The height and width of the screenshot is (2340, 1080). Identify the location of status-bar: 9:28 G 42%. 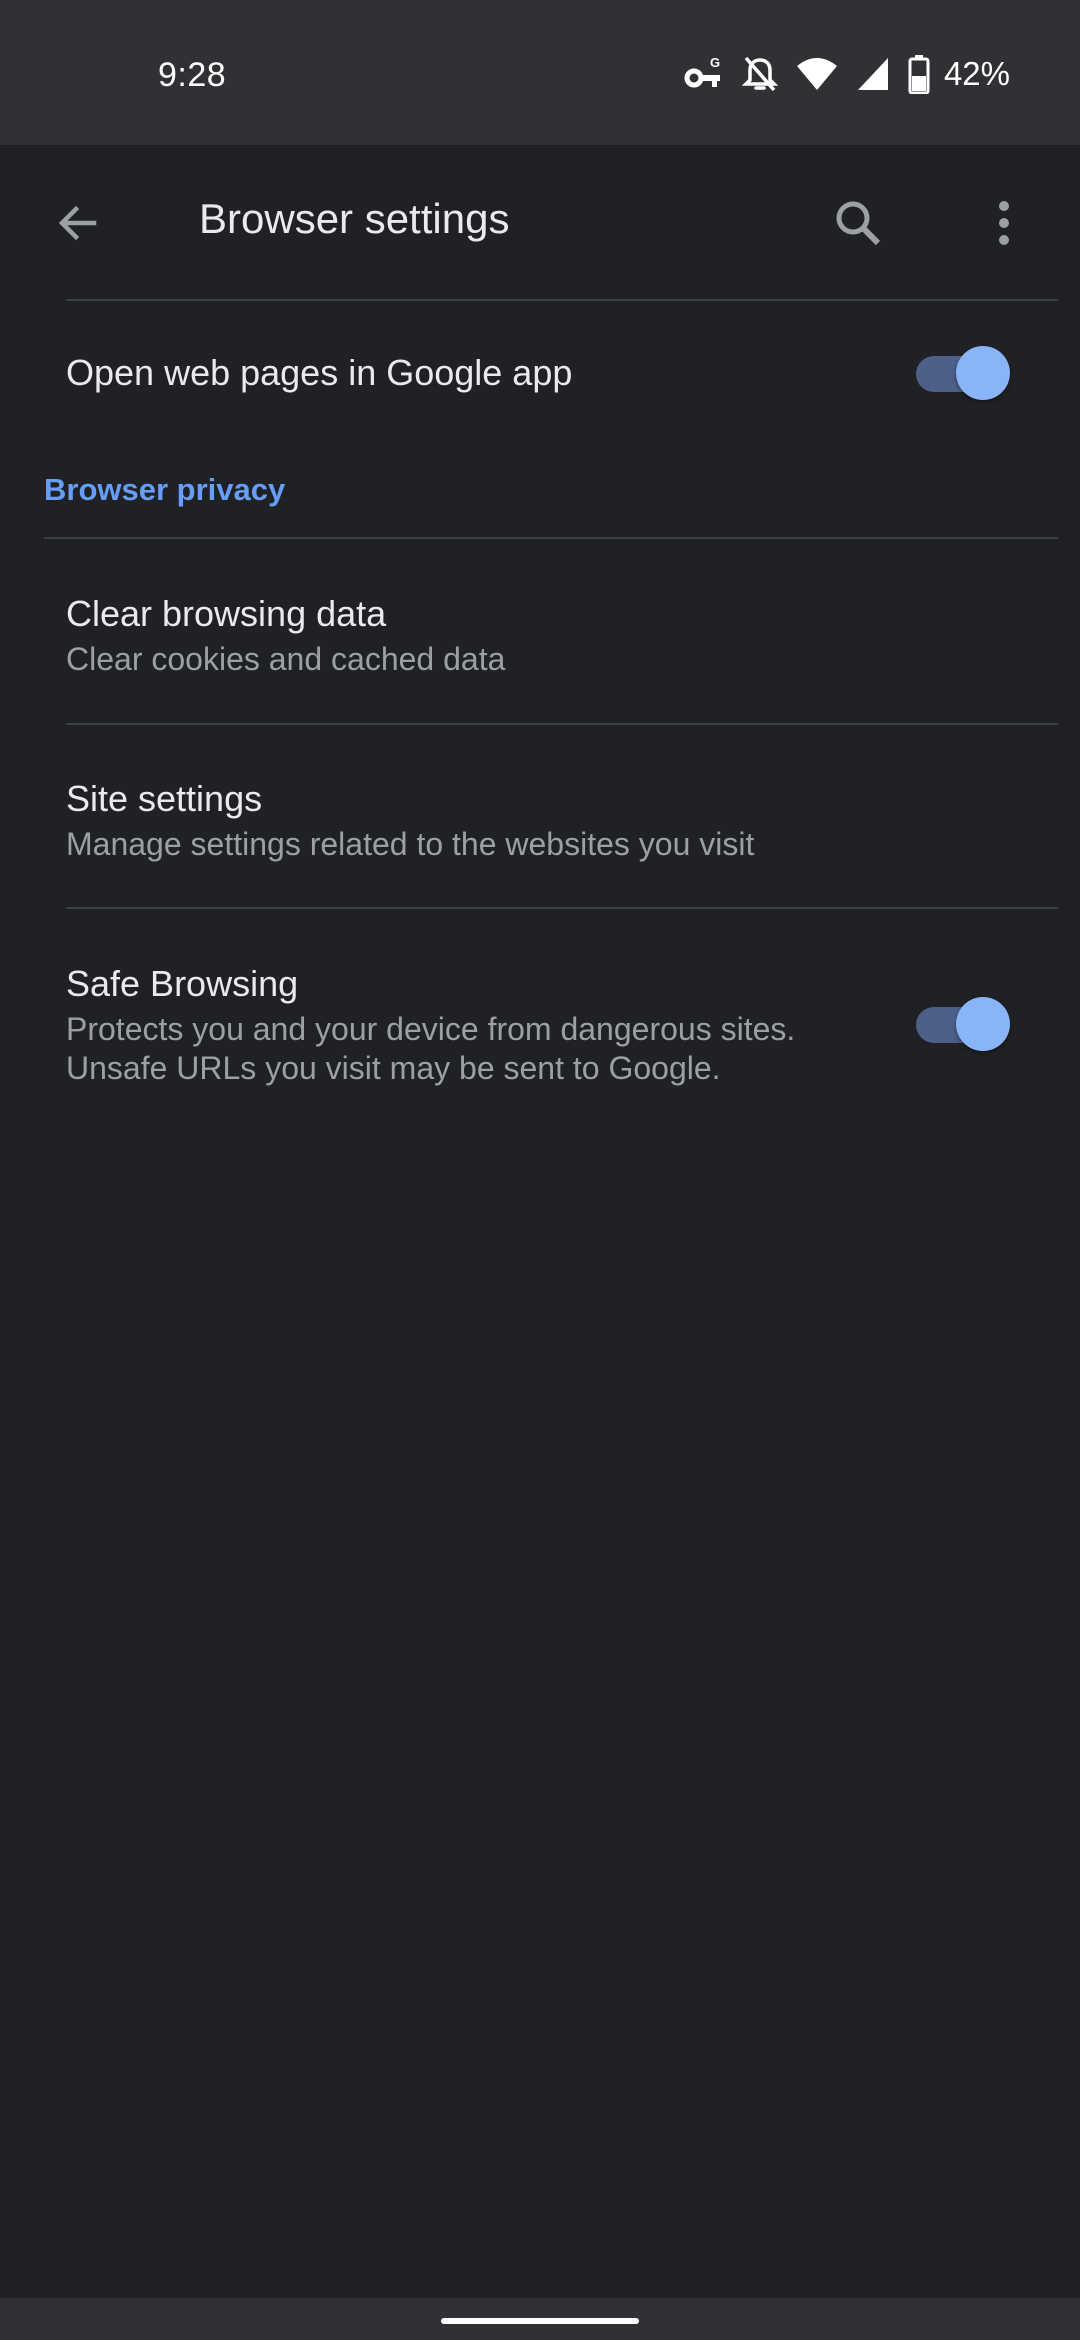
(540, 72).